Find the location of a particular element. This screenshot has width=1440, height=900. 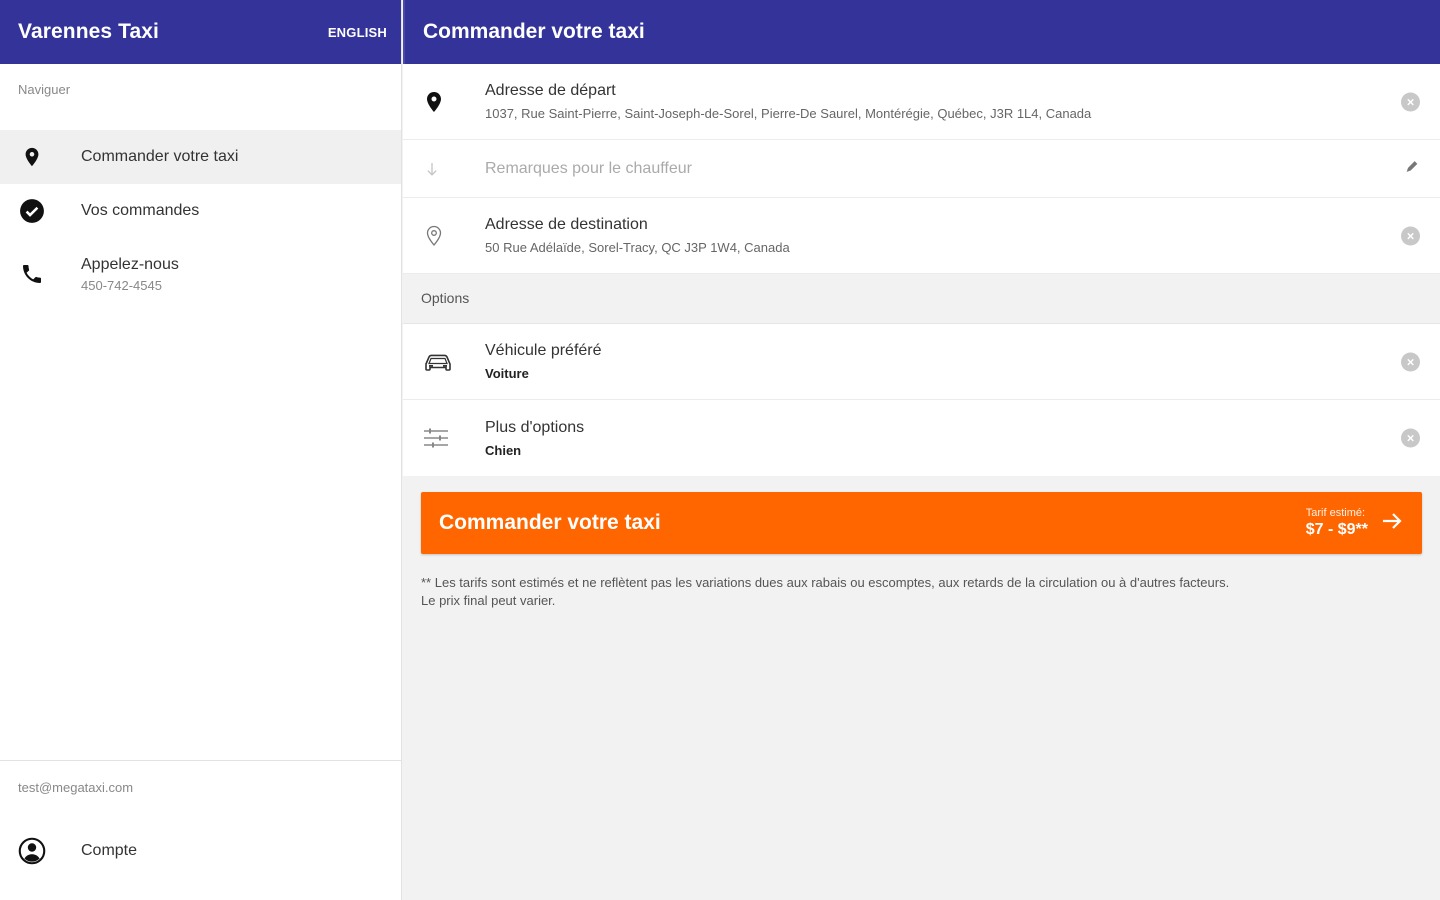

preferred-vehicle-row: Véhicule préféré Voiture × is located at coordinates (921, 362).